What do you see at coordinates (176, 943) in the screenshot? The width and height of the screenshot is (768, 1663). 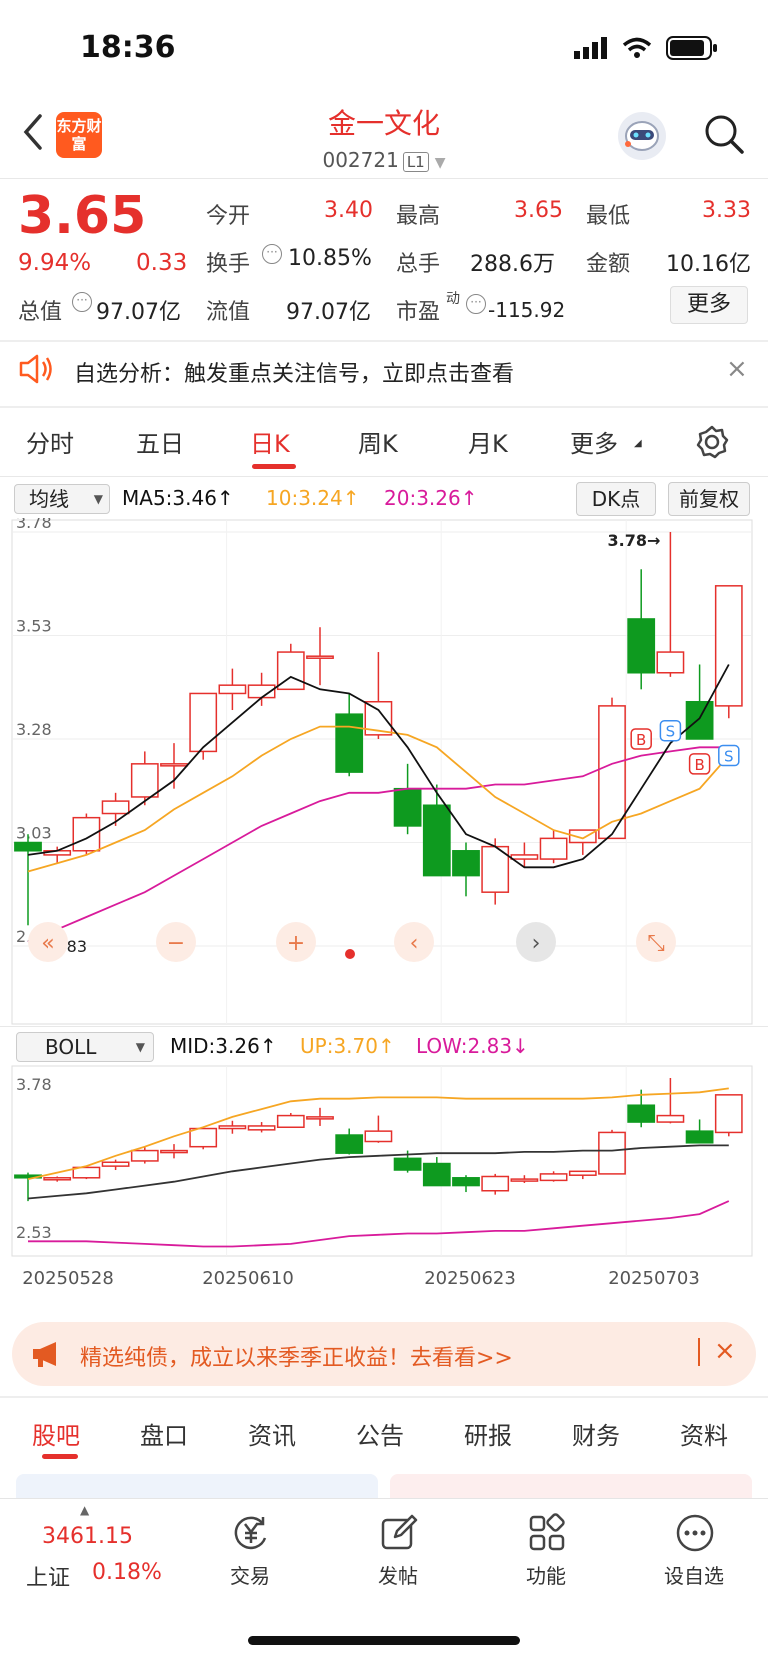 I see `chart-control-label: −` at bounding box center [176, 943].